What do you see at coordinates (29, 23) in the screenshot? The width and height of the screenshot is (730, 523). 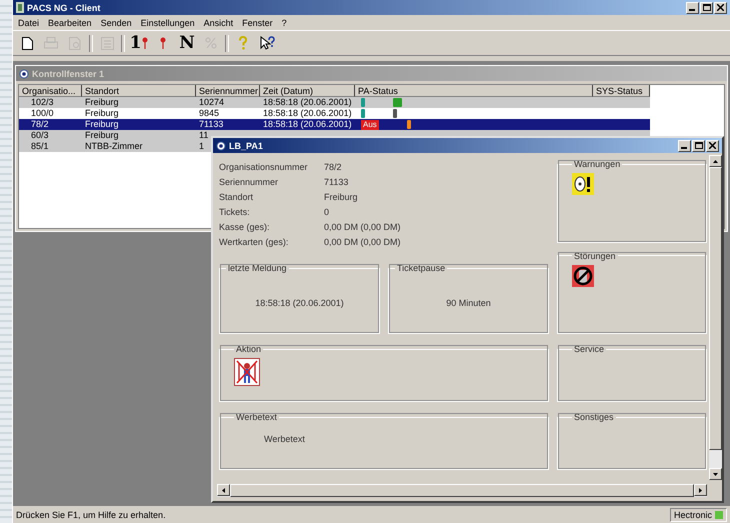 I see `menu-item: Datei` at bounding box center [29, 23].